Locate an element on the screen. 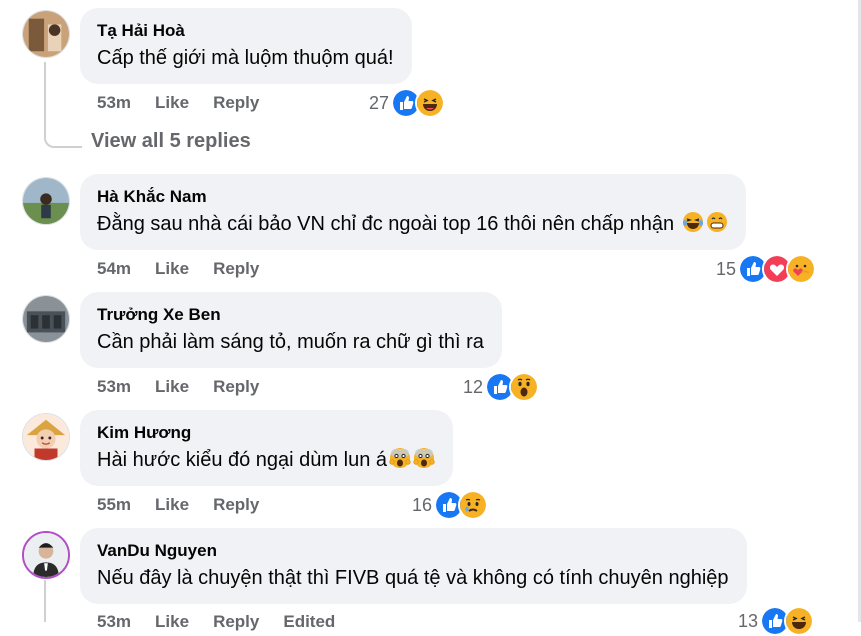  comment-actions: 54m Like Reply is located at coordinates (190, 269).